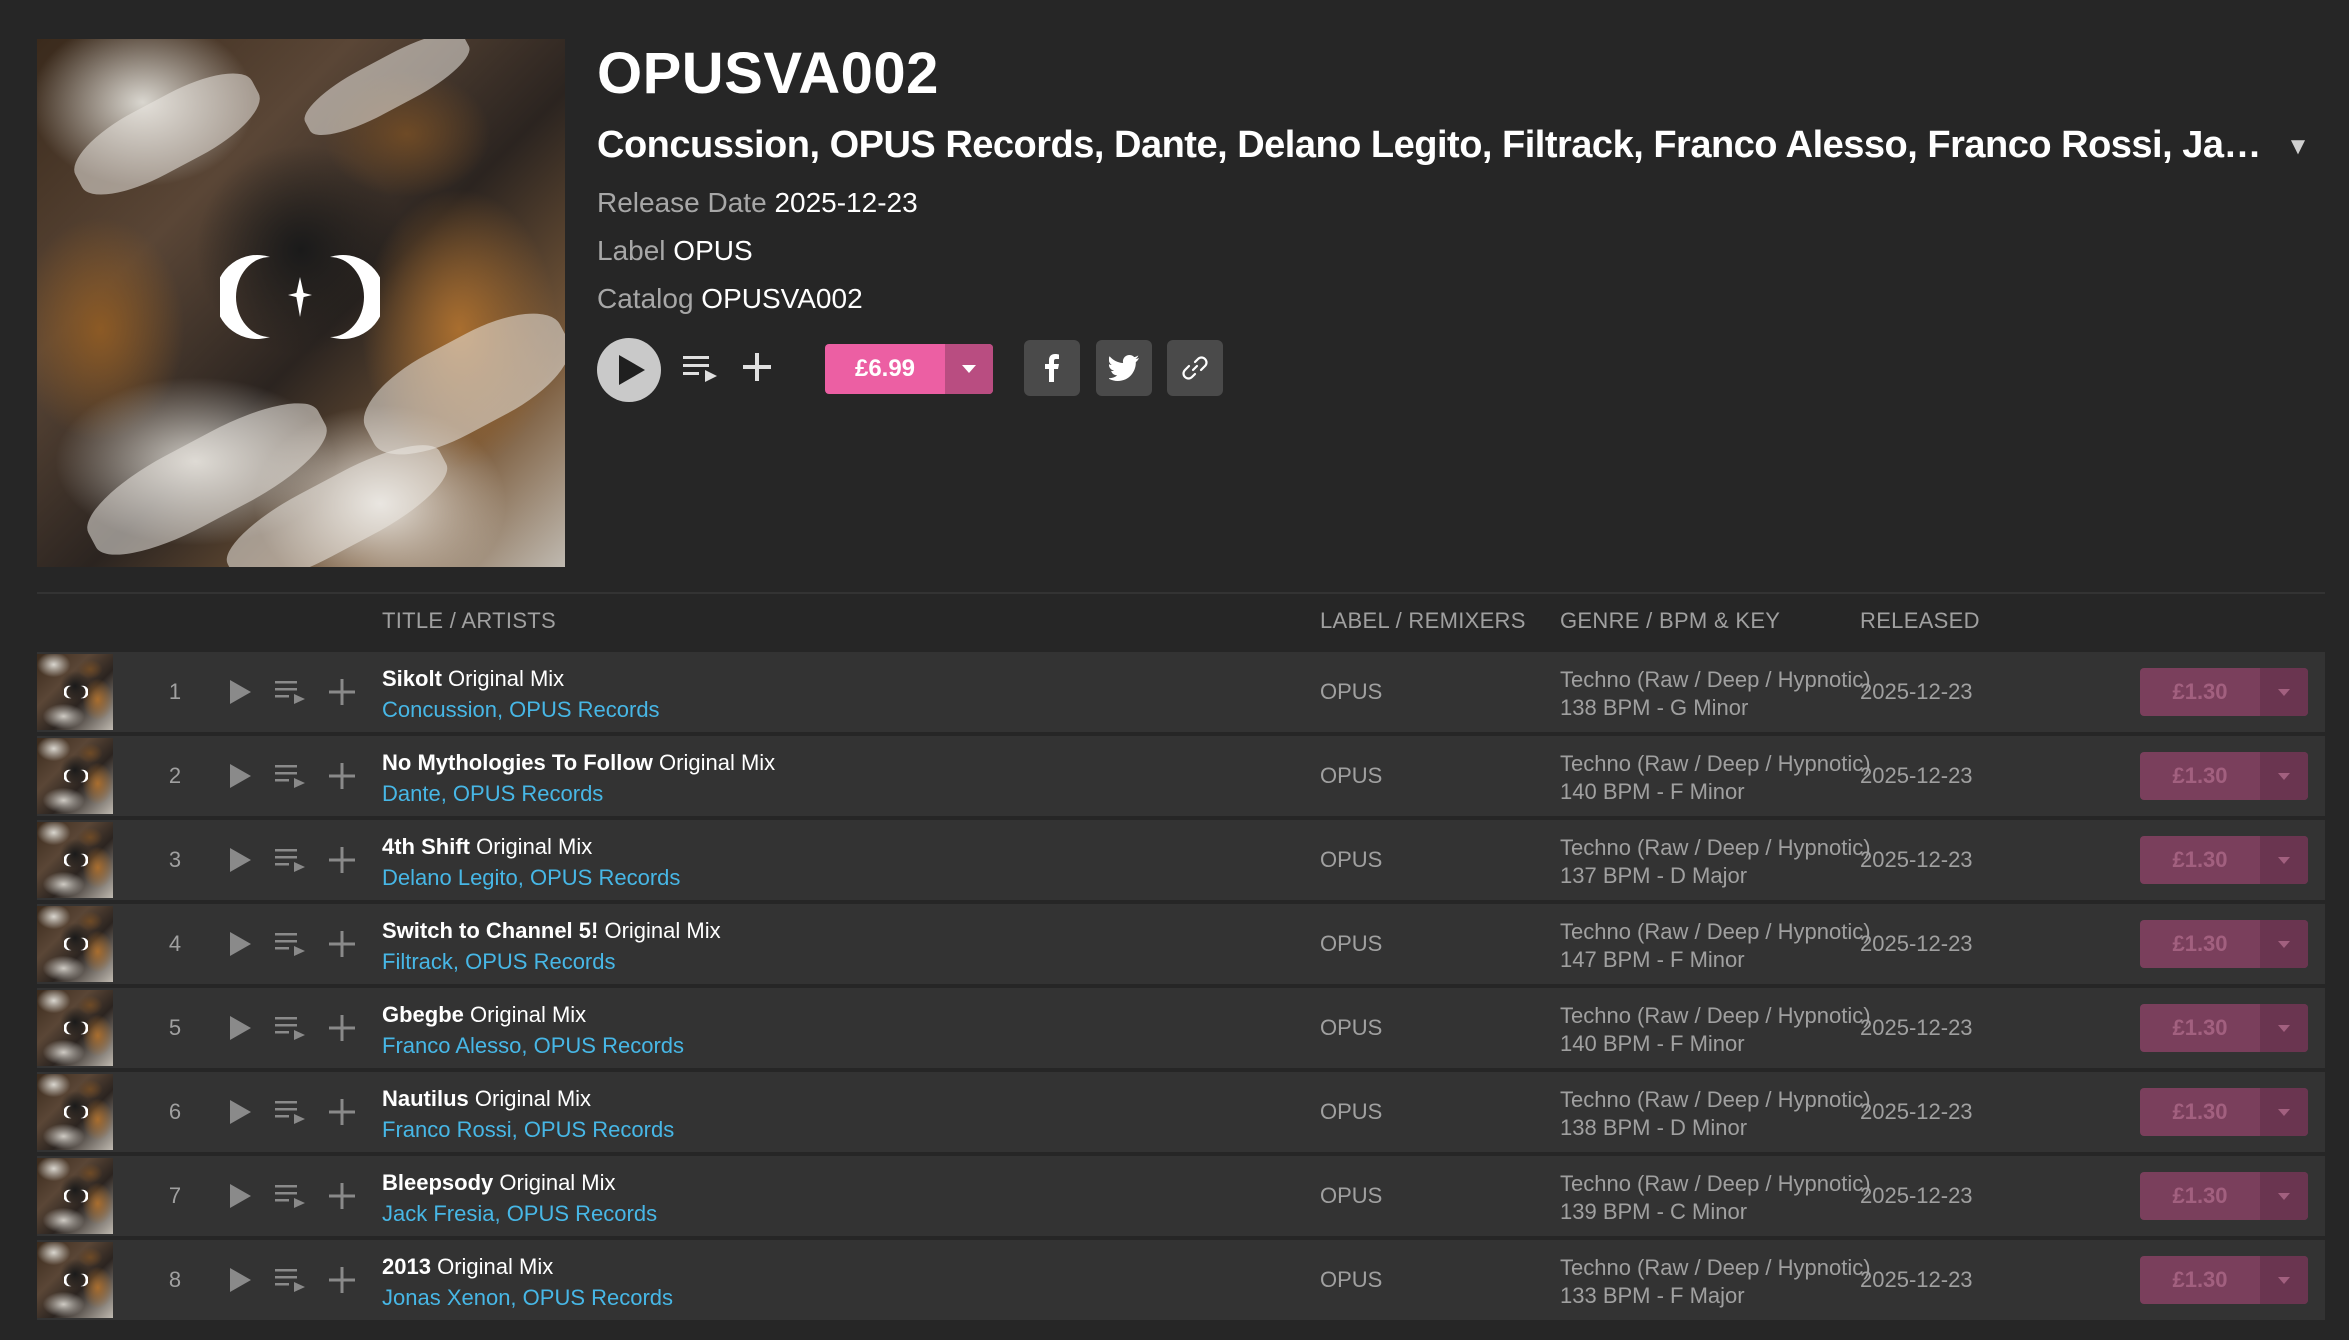 Image resolution: width=2349 pixels, height=1340 pixels. I want to click on column-header-label: LABEL / REMIXERS, so click(1423, 623).